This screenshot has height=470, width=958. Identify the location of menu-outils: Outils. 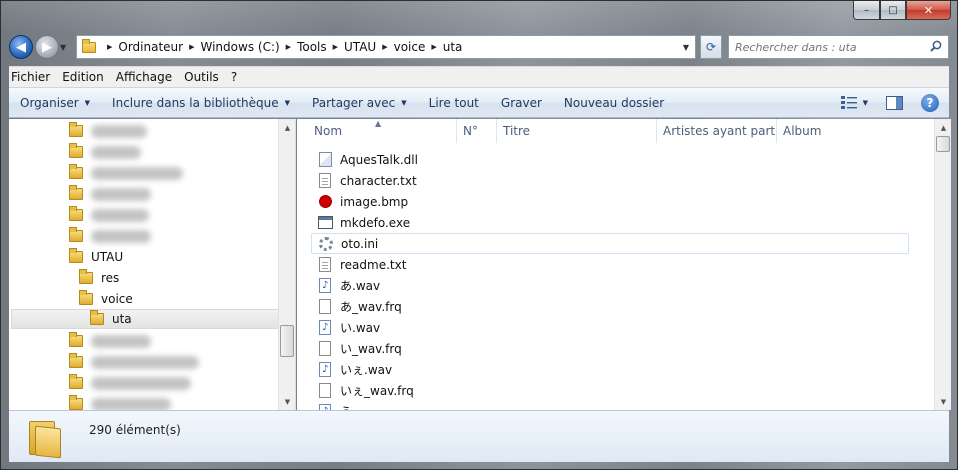
(201, 77).